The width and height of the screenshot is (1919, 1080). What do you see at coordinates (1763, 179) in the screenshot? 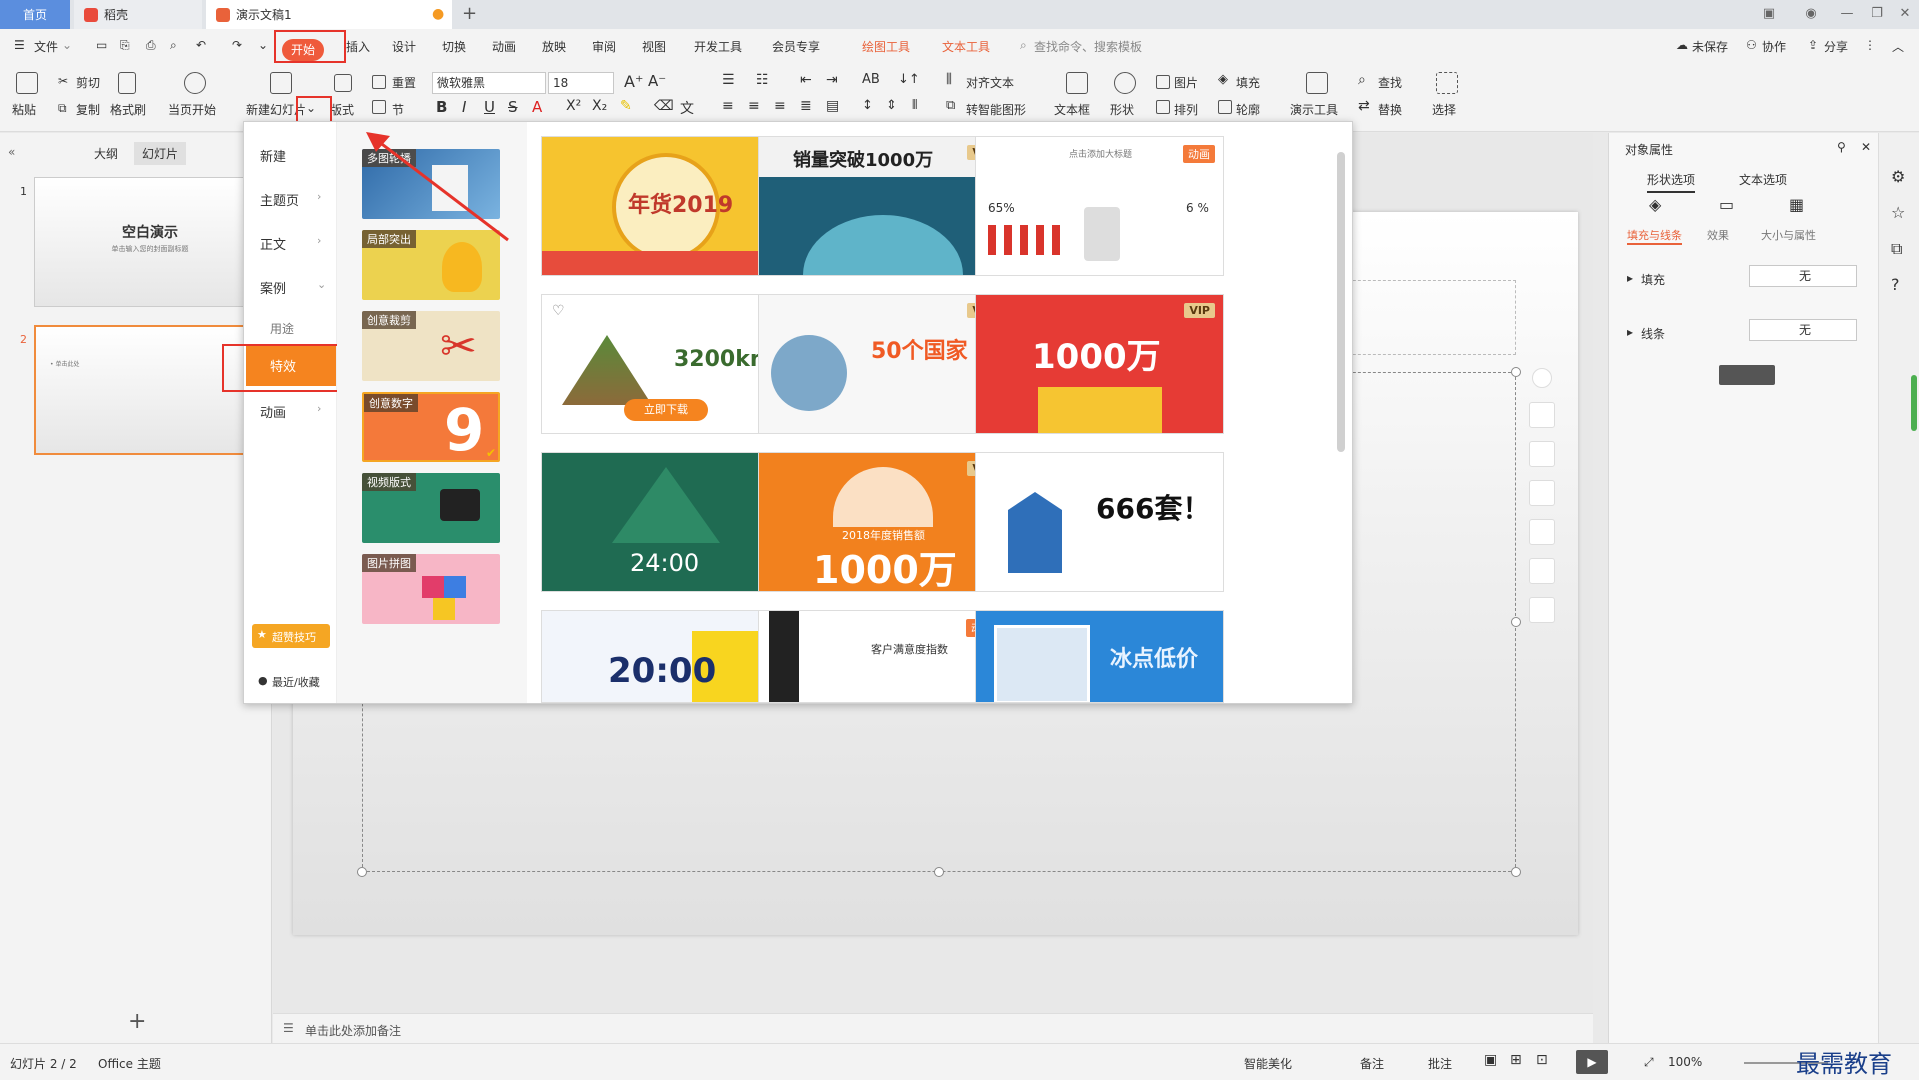
I see `tab-text-options: 文本选项` at bounding box center [1763, 179].